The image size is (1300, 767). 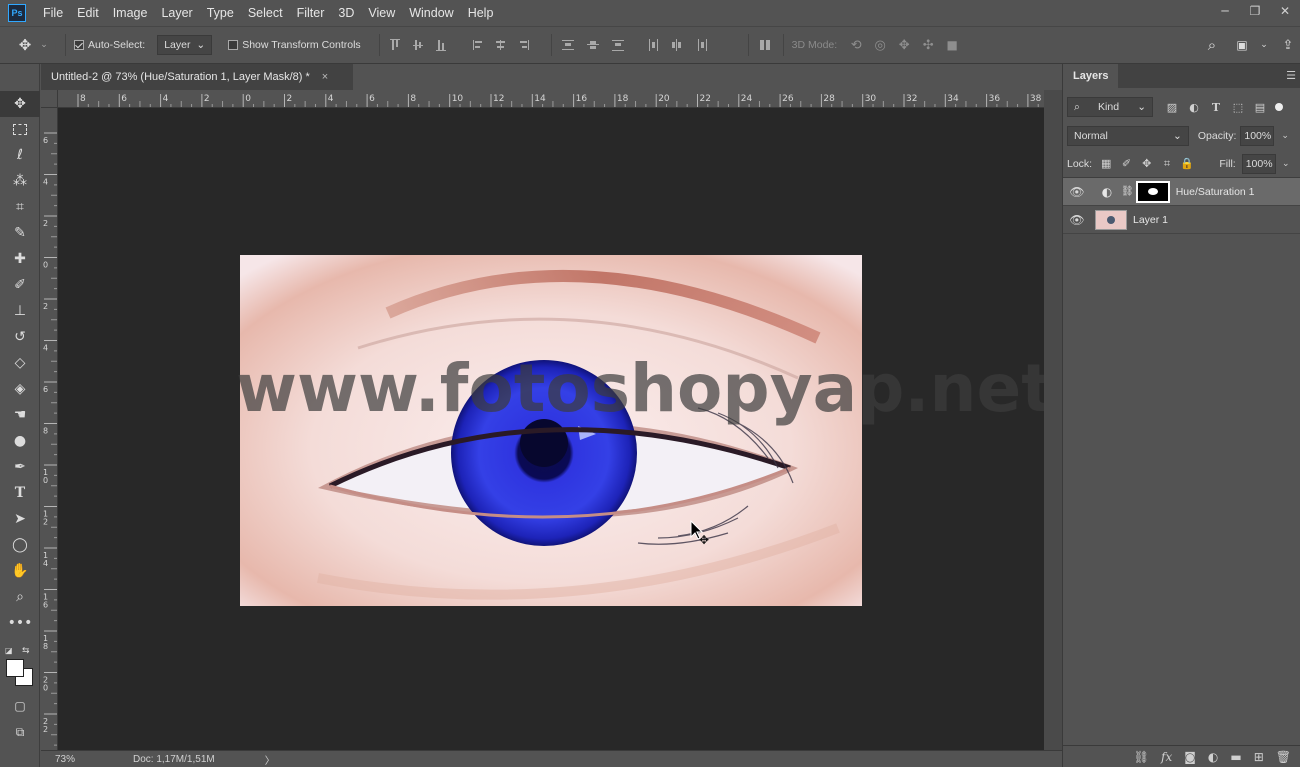 What do you see at coordinates (270, 759) in the screenshot?
I see `status-menu-arrow-icon: 〉` at bounding box center [270, 759].